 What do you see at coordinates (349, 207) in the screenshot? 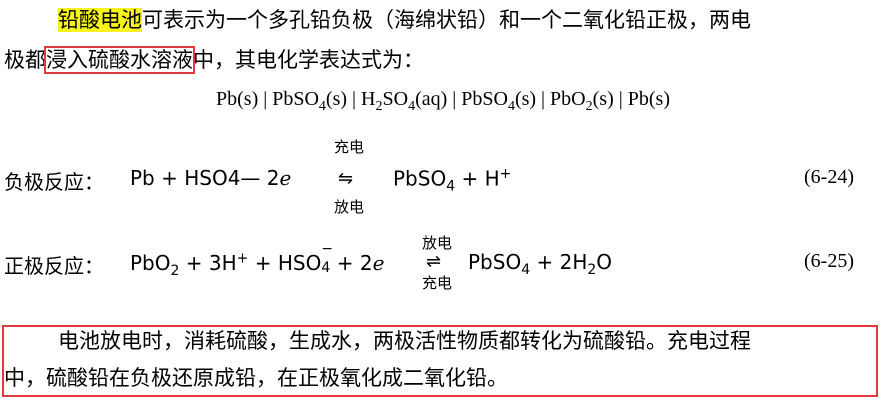
I see `eq-negative-discharge: 放电` at bounding box center [349, 207].